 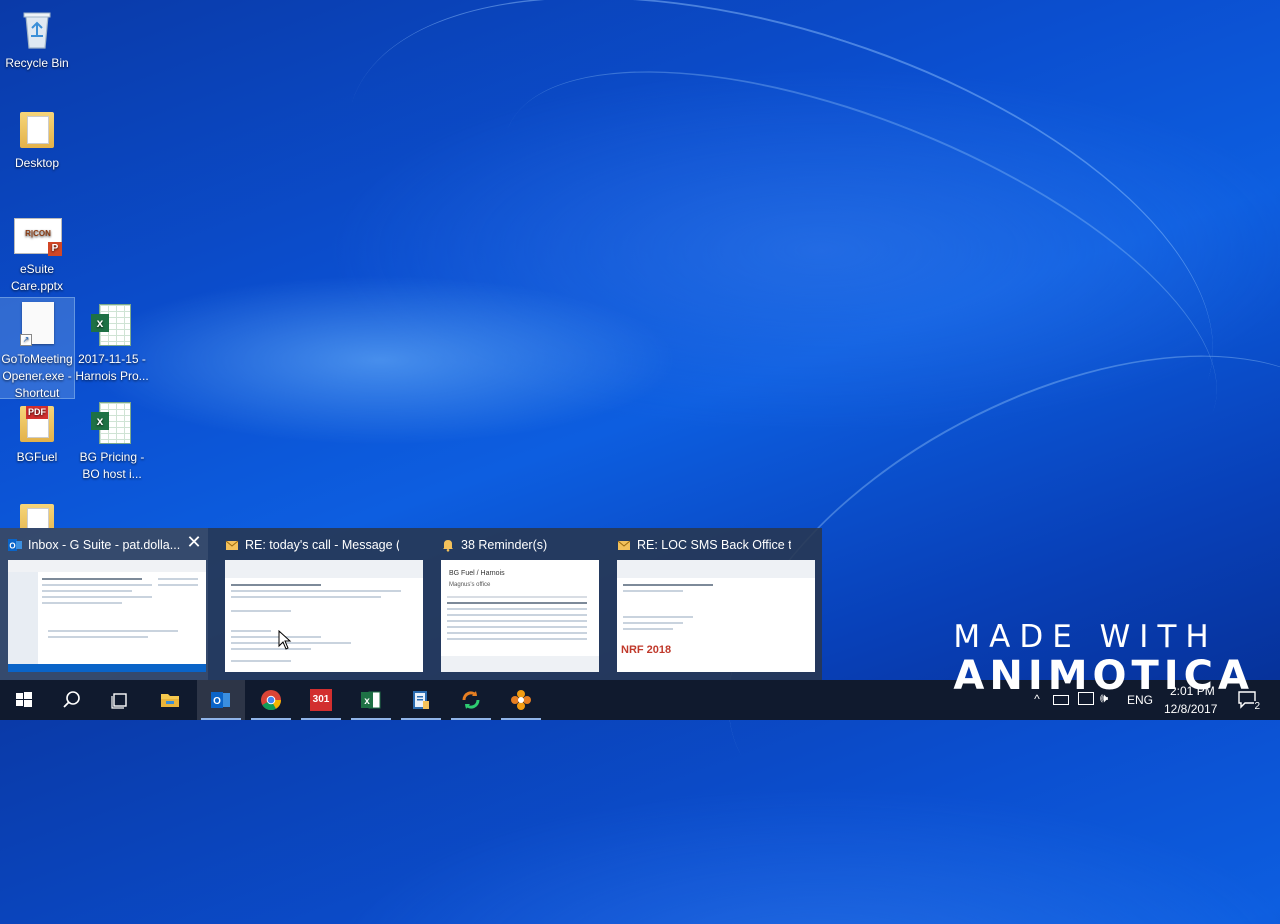 I want to click on desktop-icon-recycle-bin: Recycle Bin, so click(x=37, y=39).